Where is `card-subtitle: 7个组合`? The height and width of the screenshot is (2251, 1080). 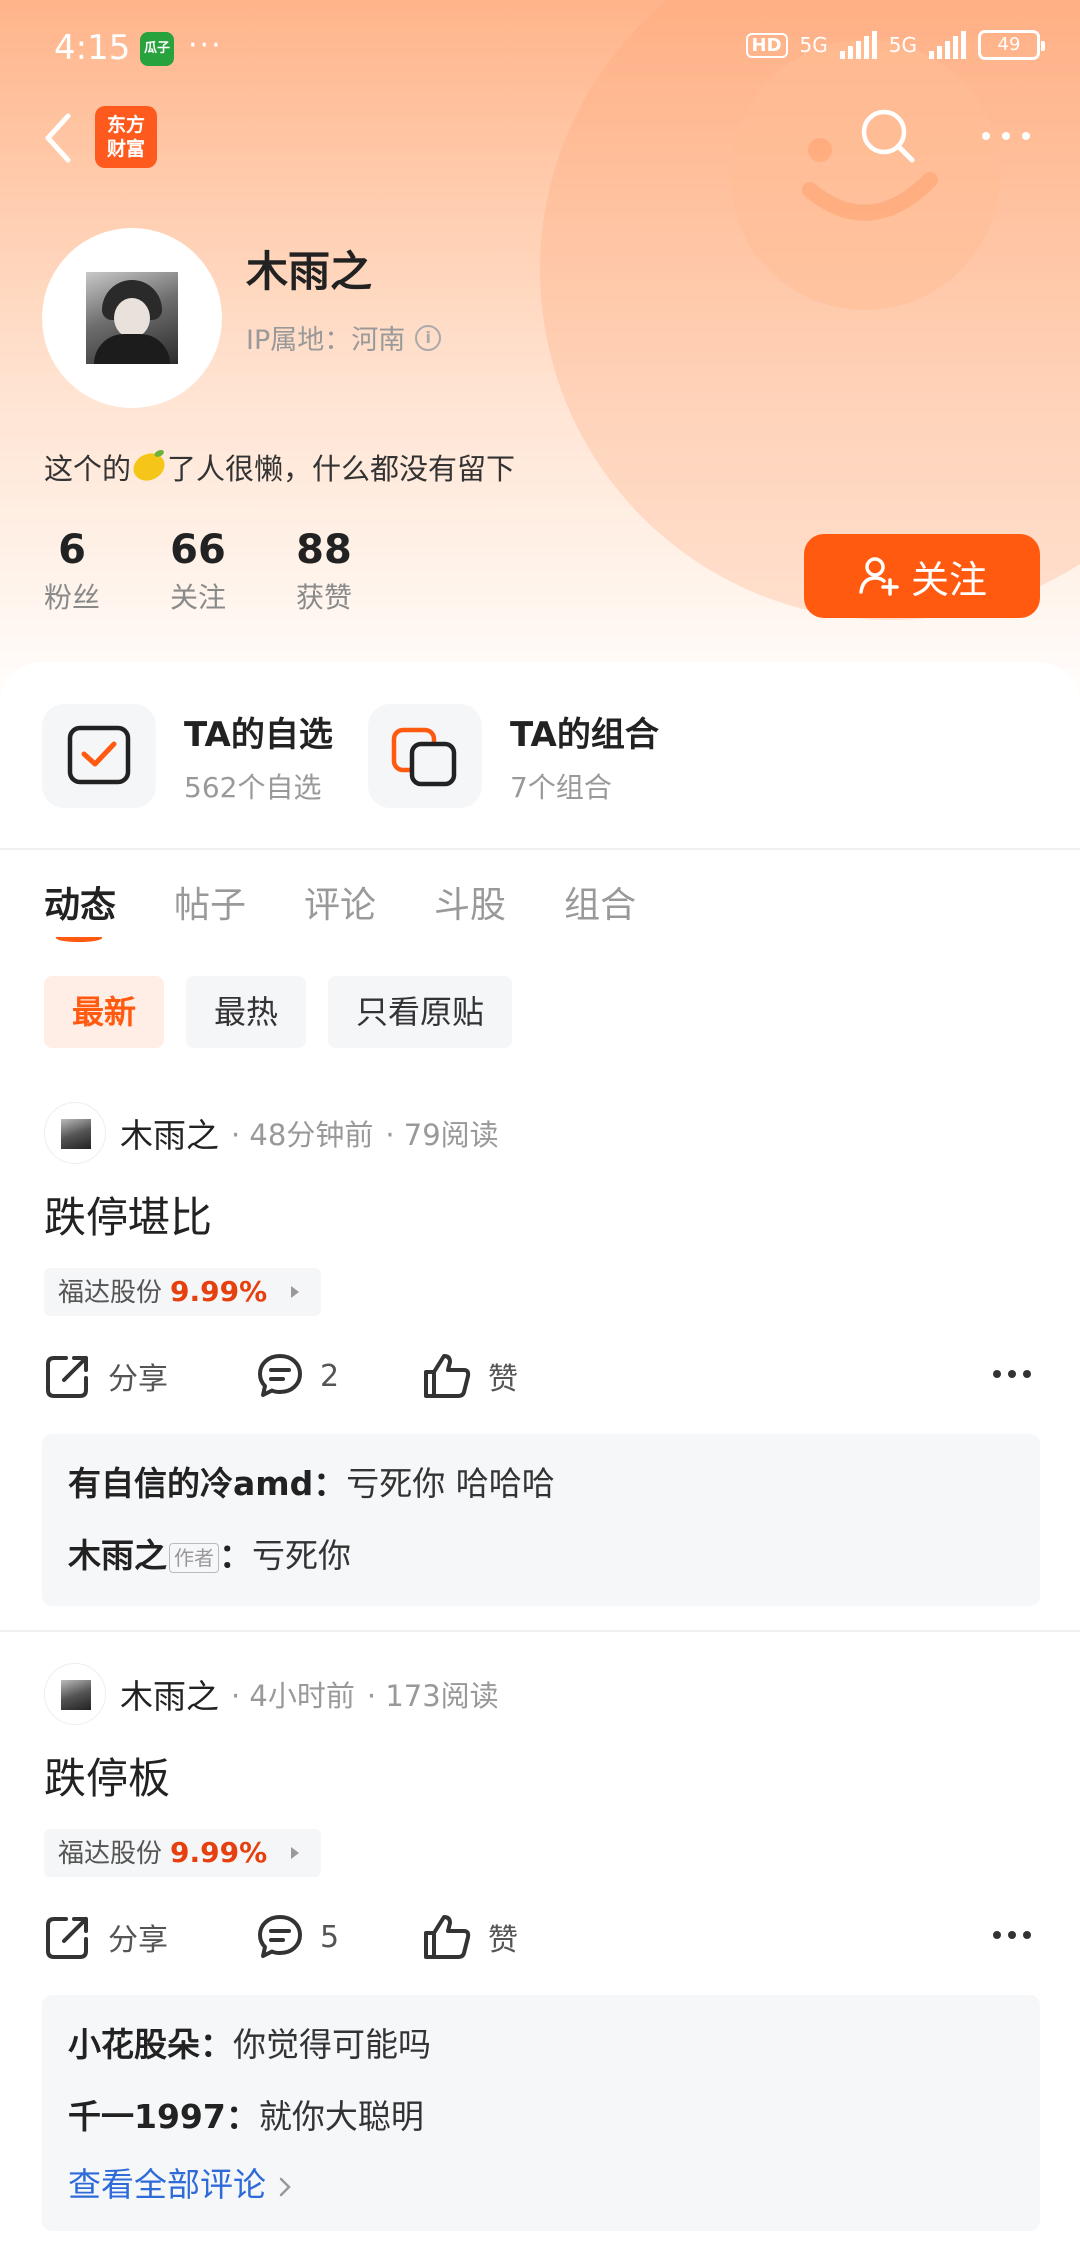 card-subtitle: 7个组合 is located at coordinates (561, 787).